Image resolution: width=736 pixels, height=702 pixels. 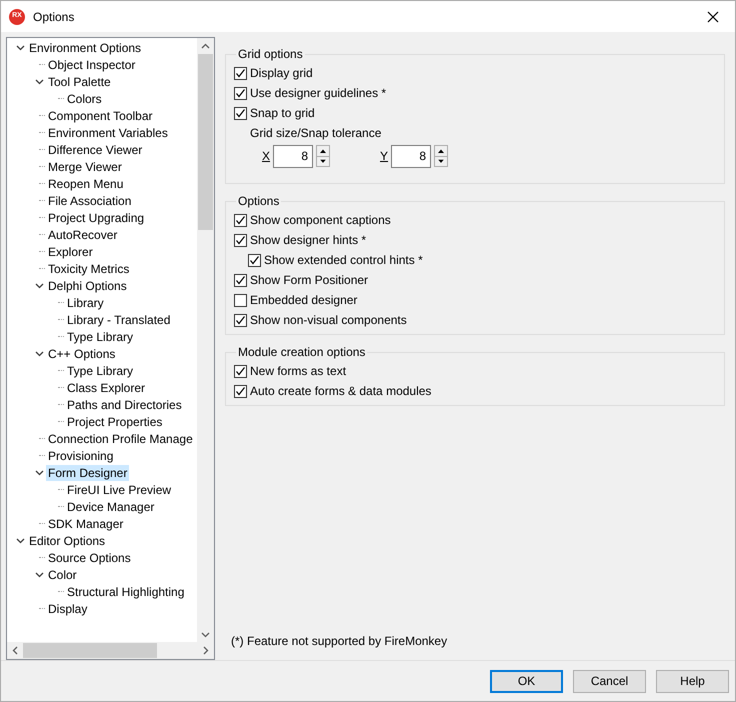 I want to click on tree-item: Merge Viewer, so click(x=85, y=166).